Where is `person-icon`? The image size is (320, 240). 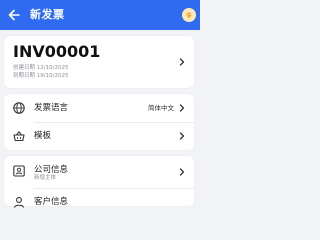
person-icon is located at coordinates (19, 202).